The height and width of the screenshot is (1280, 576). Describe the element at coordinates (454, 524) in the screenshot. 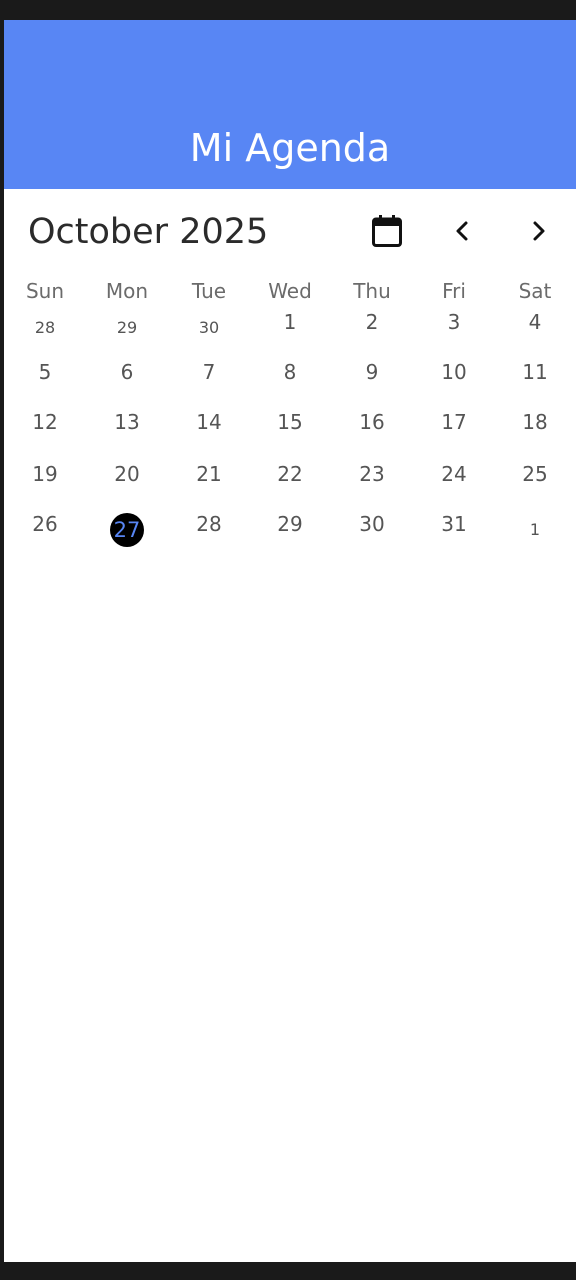

I see `calendar-day: 31` at that location.